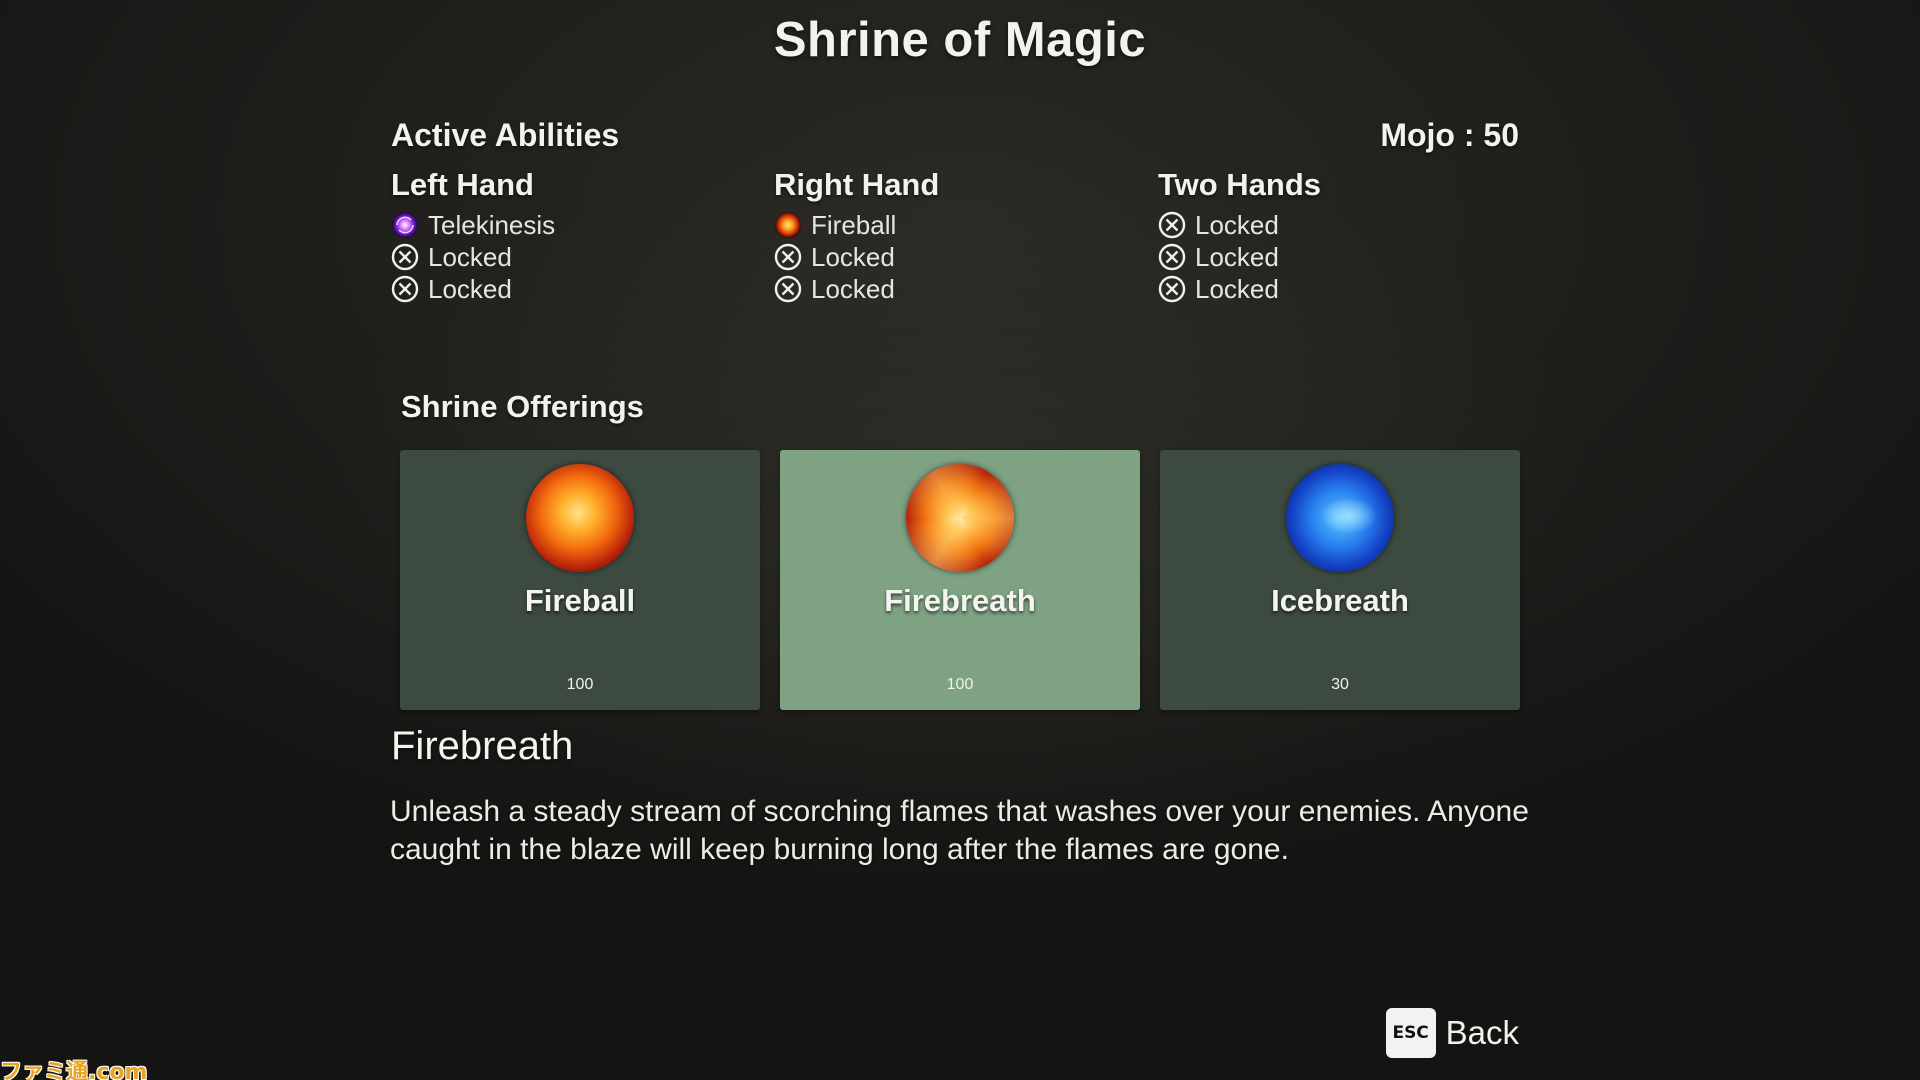  I want to click on offering-card-fireball: Fireball 100, so click(580, 580).